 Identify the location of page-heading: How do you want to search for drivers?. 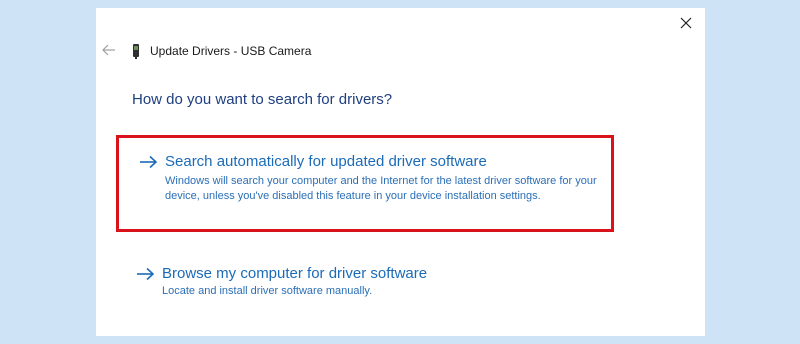
(262, 99).